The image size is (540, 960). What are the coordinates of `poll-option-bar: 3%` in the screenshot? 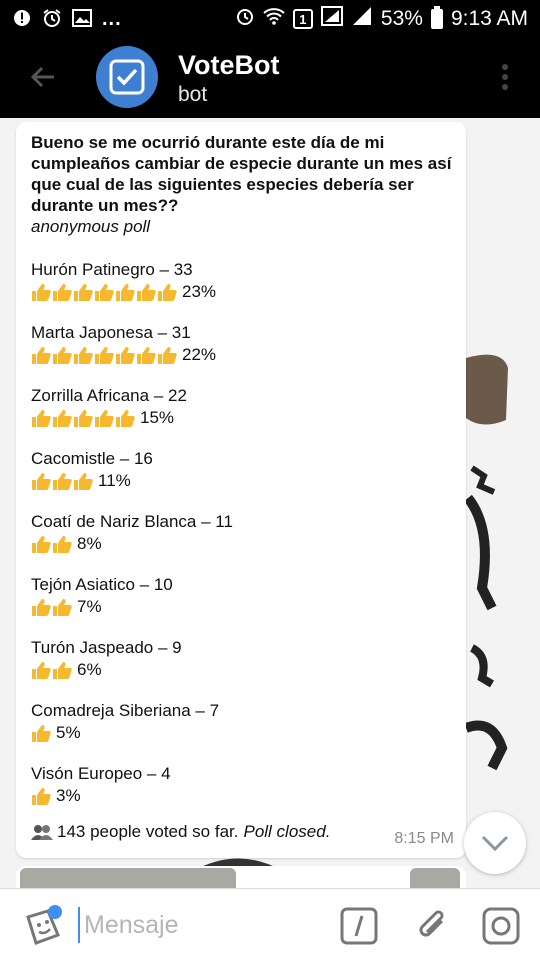 It's located at (241, 795).